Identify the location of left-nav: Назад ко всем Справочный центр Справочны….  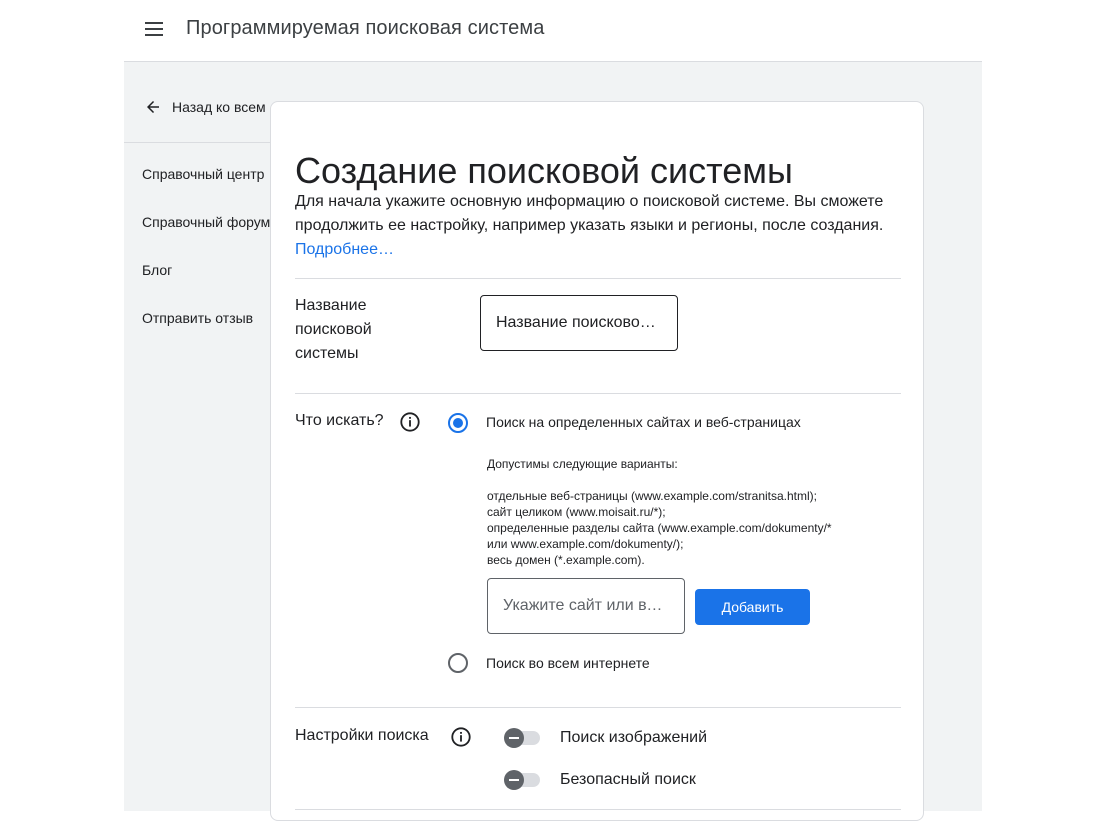
(204, 436).